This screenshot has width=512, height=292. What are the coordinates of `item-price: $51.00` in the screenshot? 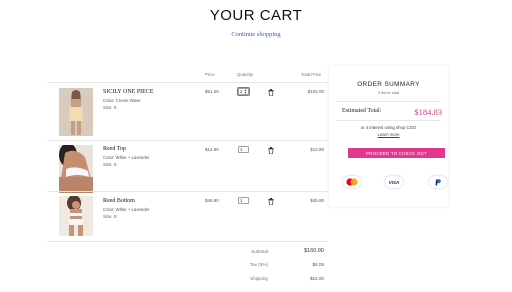 It's located at (212, 91).